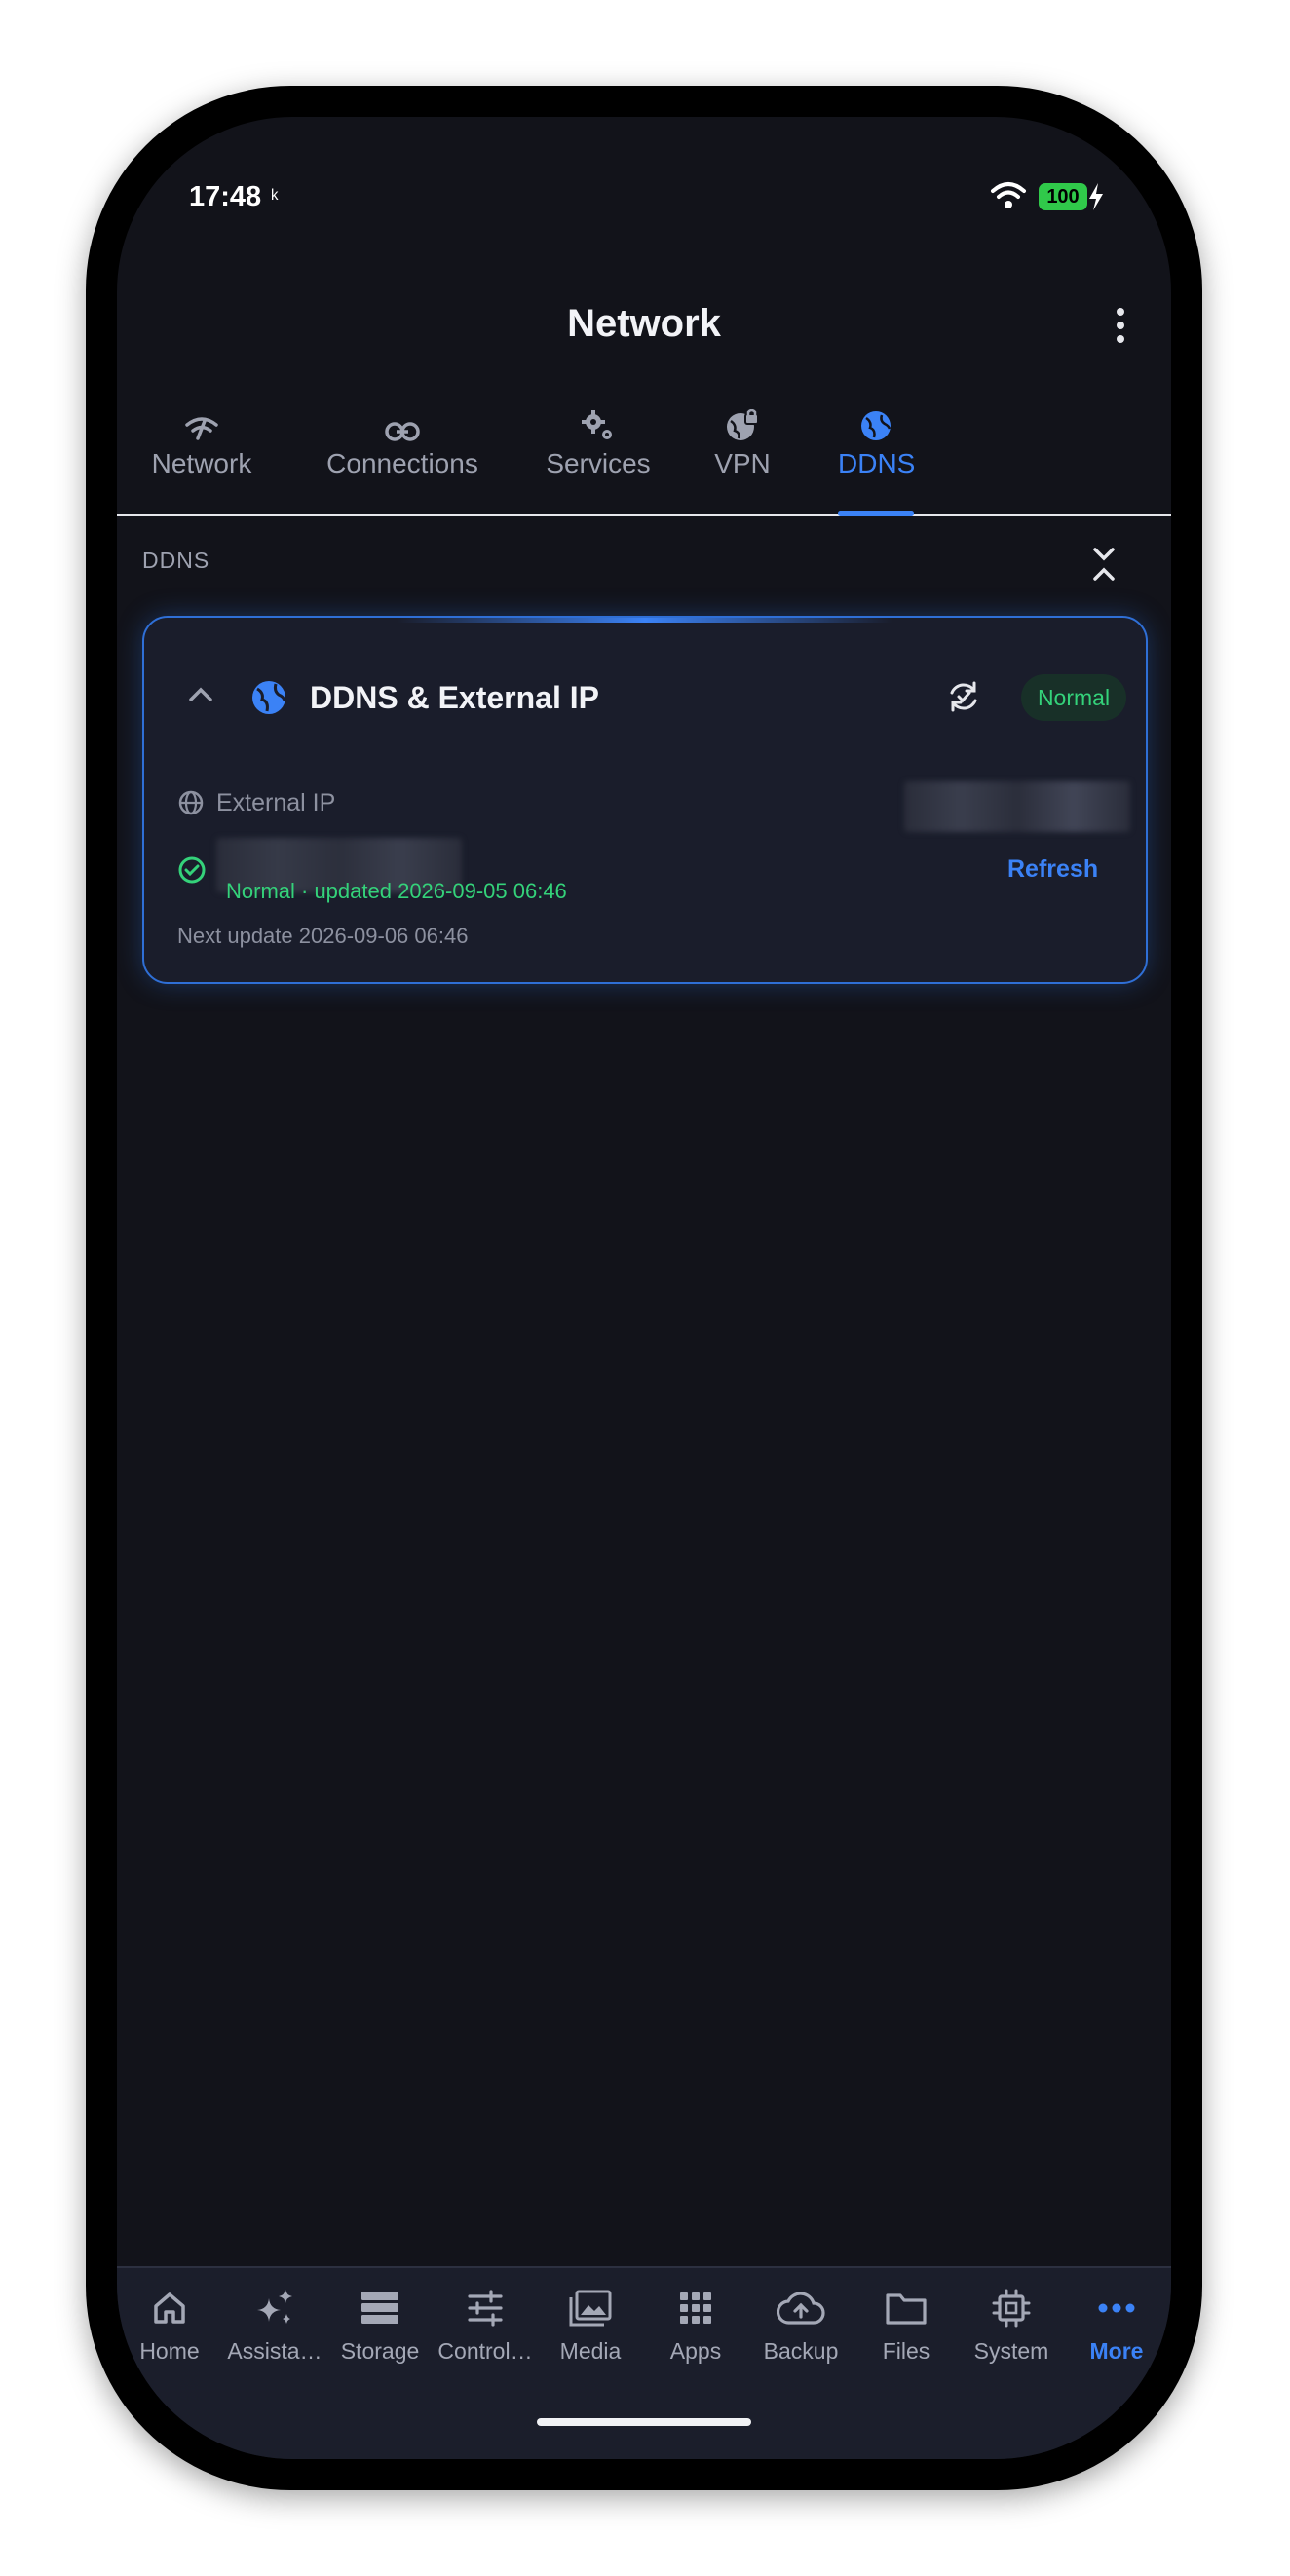 This screenshot has width=1290, height=2576. I want to click on cloud-upload-icon, so click(801, 2308).